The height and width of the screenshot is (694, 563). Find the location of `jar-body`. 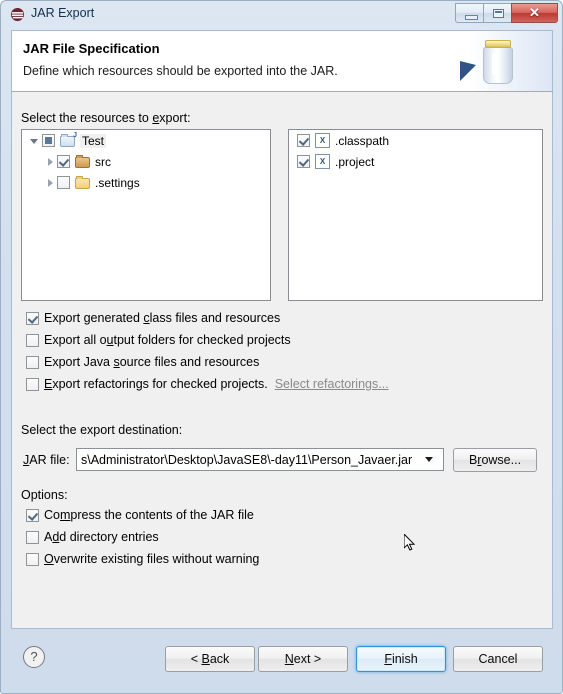

jar-body is located at coordinates (498, 65).